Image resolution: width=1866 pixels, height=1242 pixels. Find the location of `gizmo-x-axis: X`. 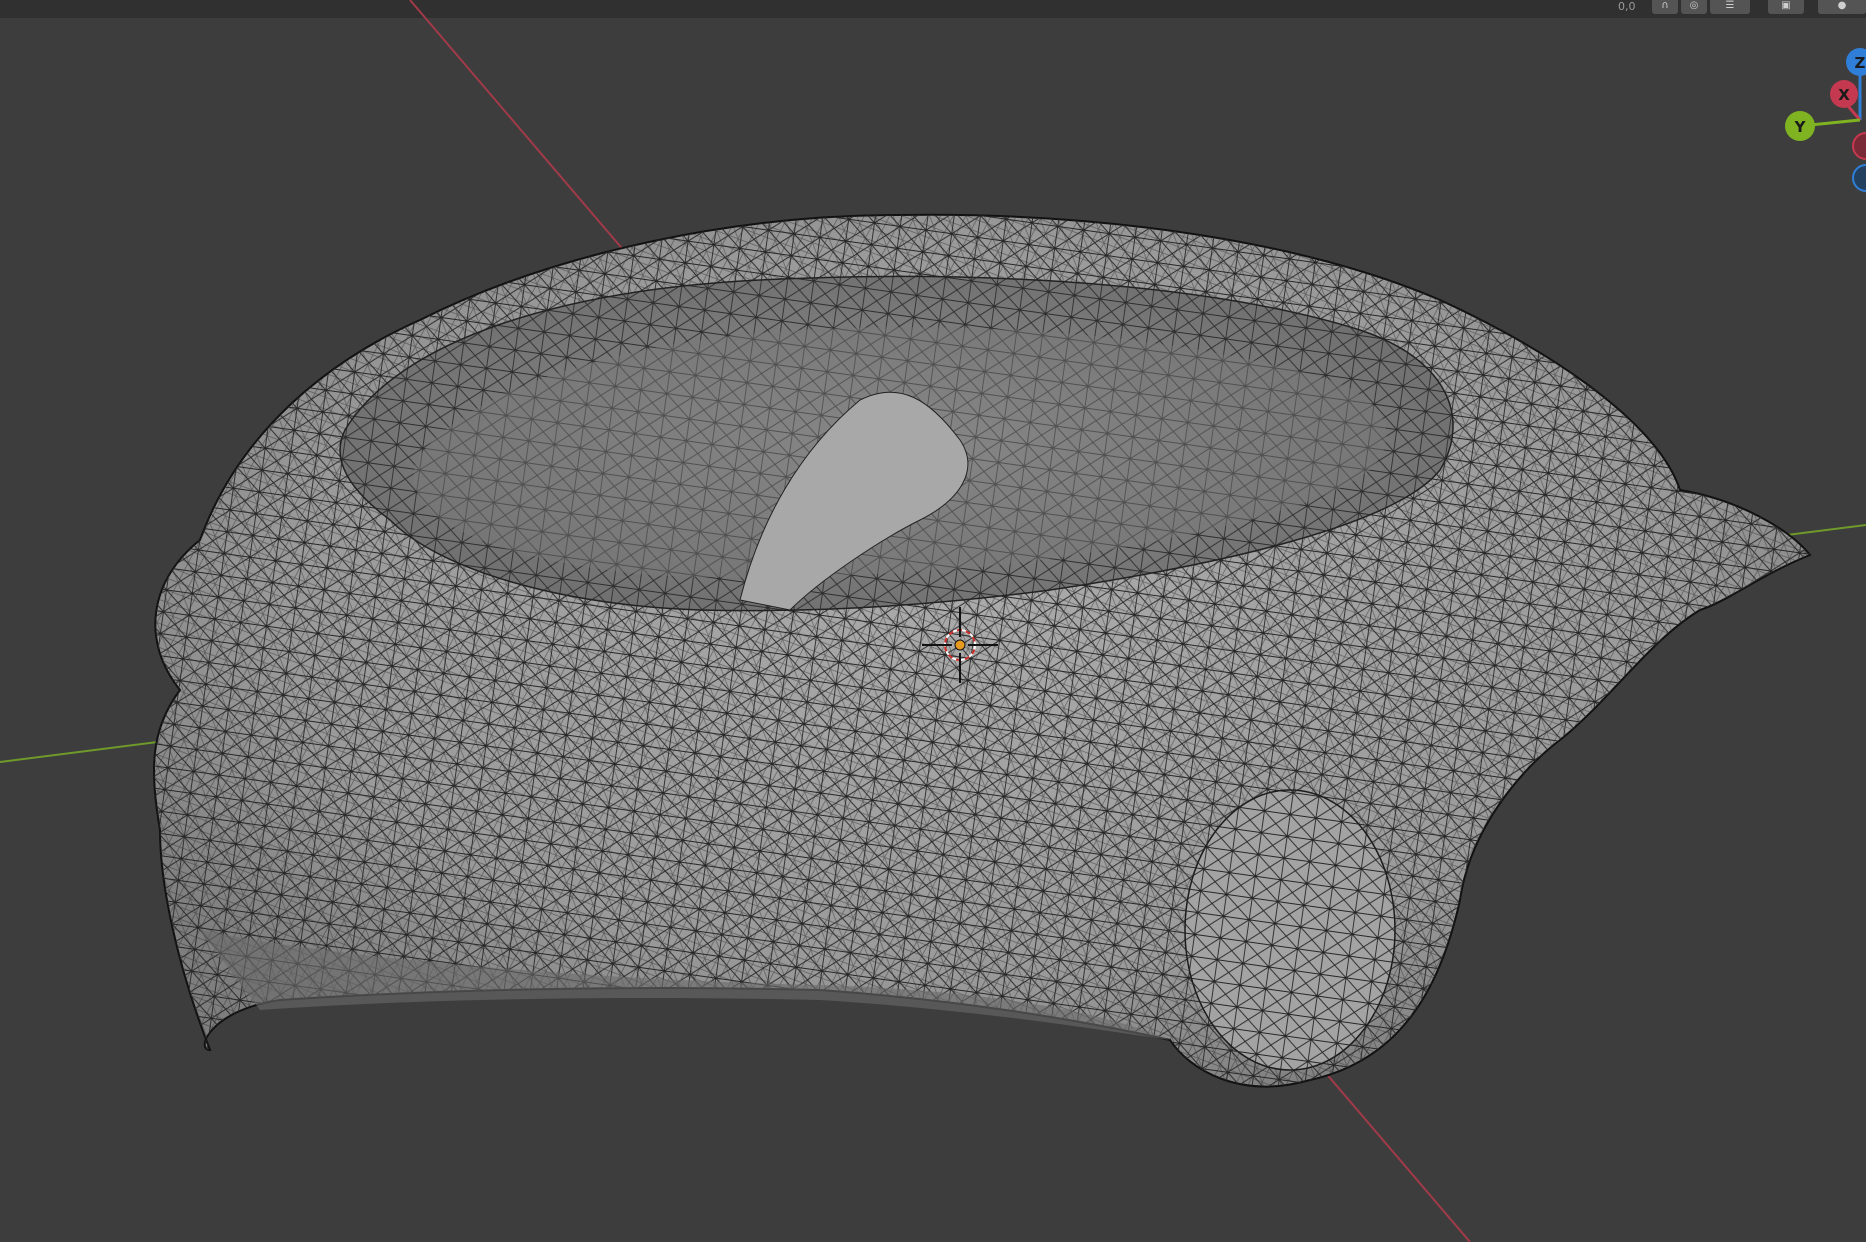

gizmo-x-axis: X is located at coordinates (1844, 94).